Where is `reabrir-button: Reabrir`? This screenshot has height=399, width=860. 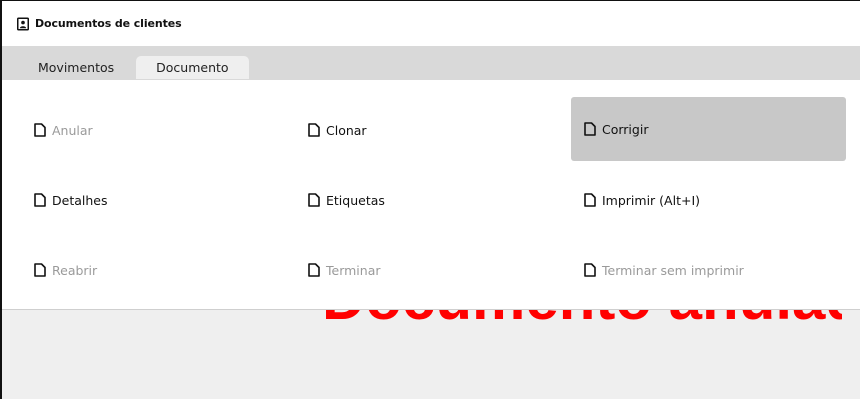 reabrir-button: Reabrir is located at coordinates (65, 270).